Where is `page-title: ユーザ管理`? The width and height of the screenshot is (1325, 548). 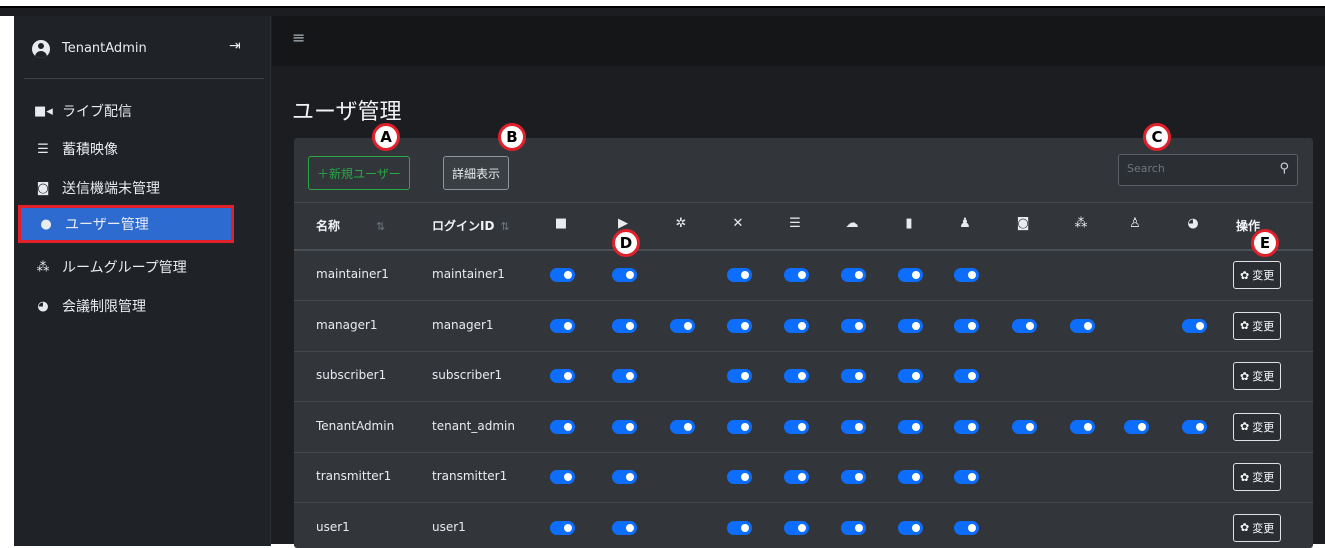 page-title: ユーザ管理 is located at coordinates (347, 110).